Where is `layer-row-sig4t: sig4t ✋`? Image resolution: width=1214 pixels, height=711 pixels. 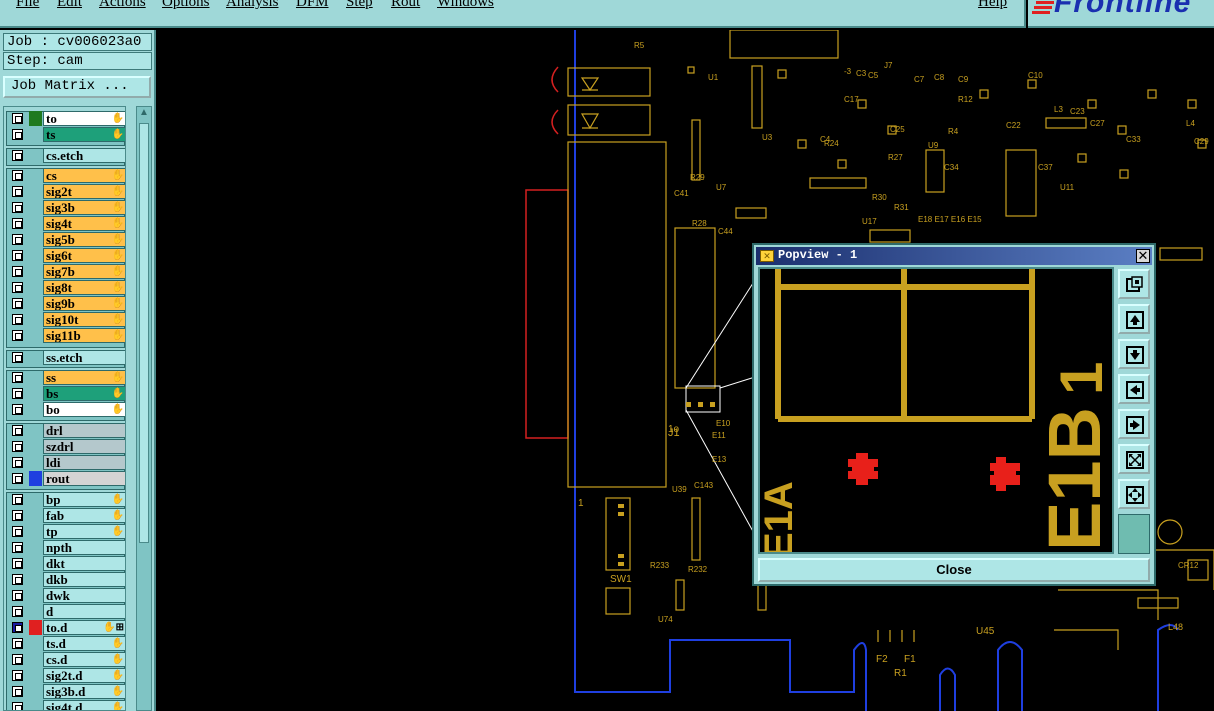
layer-row-sig4t: sig4t ✋ is located at coordinates (66, 223).